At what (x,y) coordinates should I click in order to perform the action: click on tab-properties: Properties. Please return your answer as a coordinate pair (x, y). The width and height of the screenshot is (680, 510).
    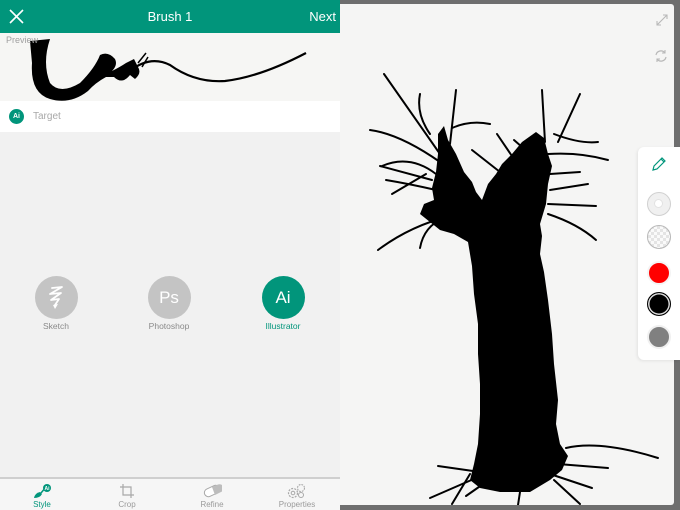
    Looking at the image, I should click on (297, 496).